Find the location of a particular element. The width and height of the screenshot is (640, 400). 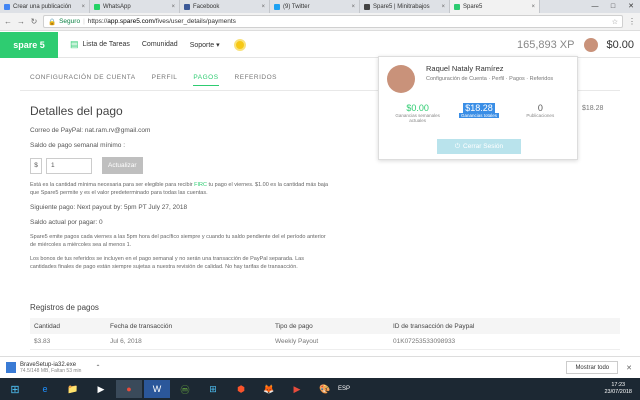

currency-symbol: $ is located at coordinates (36, 165).